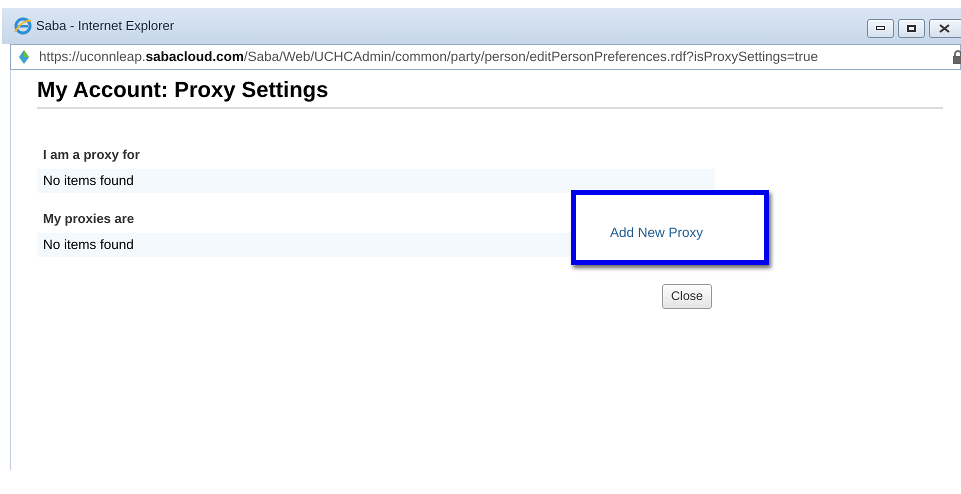 This screenshot has width=961, height=494. Describe the element at coordinates (956, 57) in the screenshot. I see `lock-icon` at that location.